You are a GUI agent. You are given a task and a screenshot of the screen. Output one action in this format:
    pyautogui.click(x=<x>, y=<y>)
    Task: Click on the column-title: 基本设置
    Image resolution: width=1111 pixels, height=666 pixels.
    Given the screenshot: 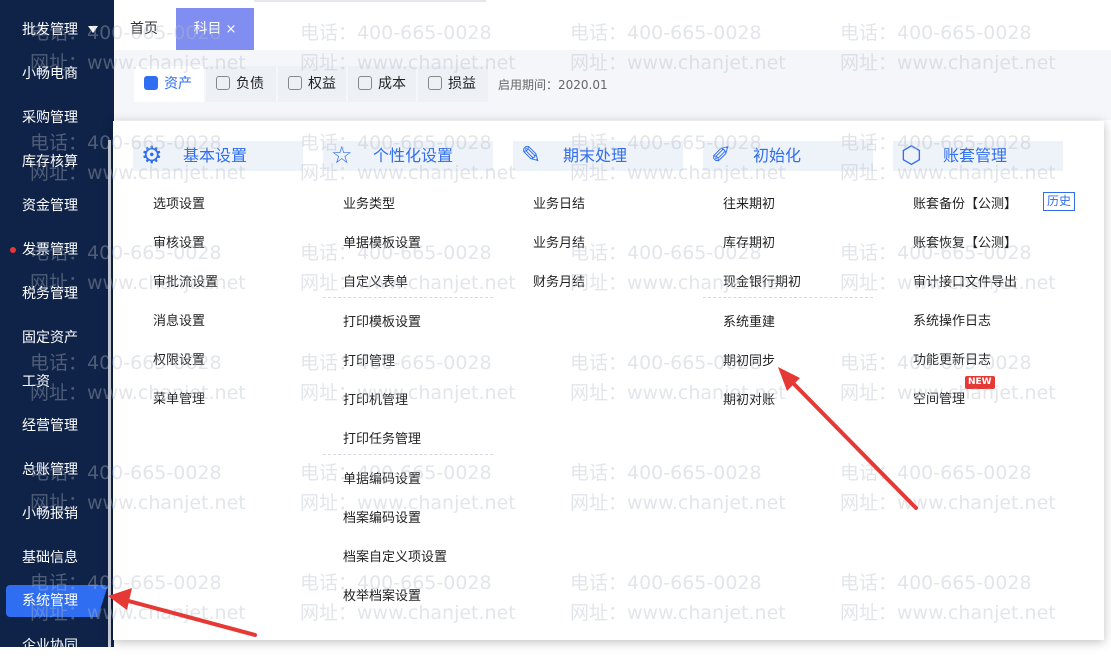 What is the action you would take?
    pyautogui.click(x=215, y=155)
    